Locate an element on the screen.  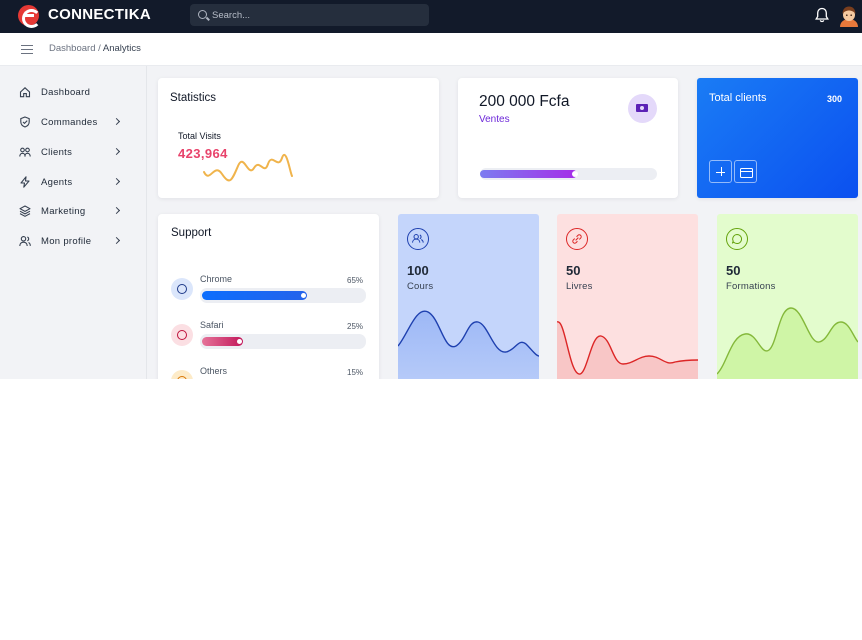
support-row-safari: Safari 25% is located at coordinates (268, 340).